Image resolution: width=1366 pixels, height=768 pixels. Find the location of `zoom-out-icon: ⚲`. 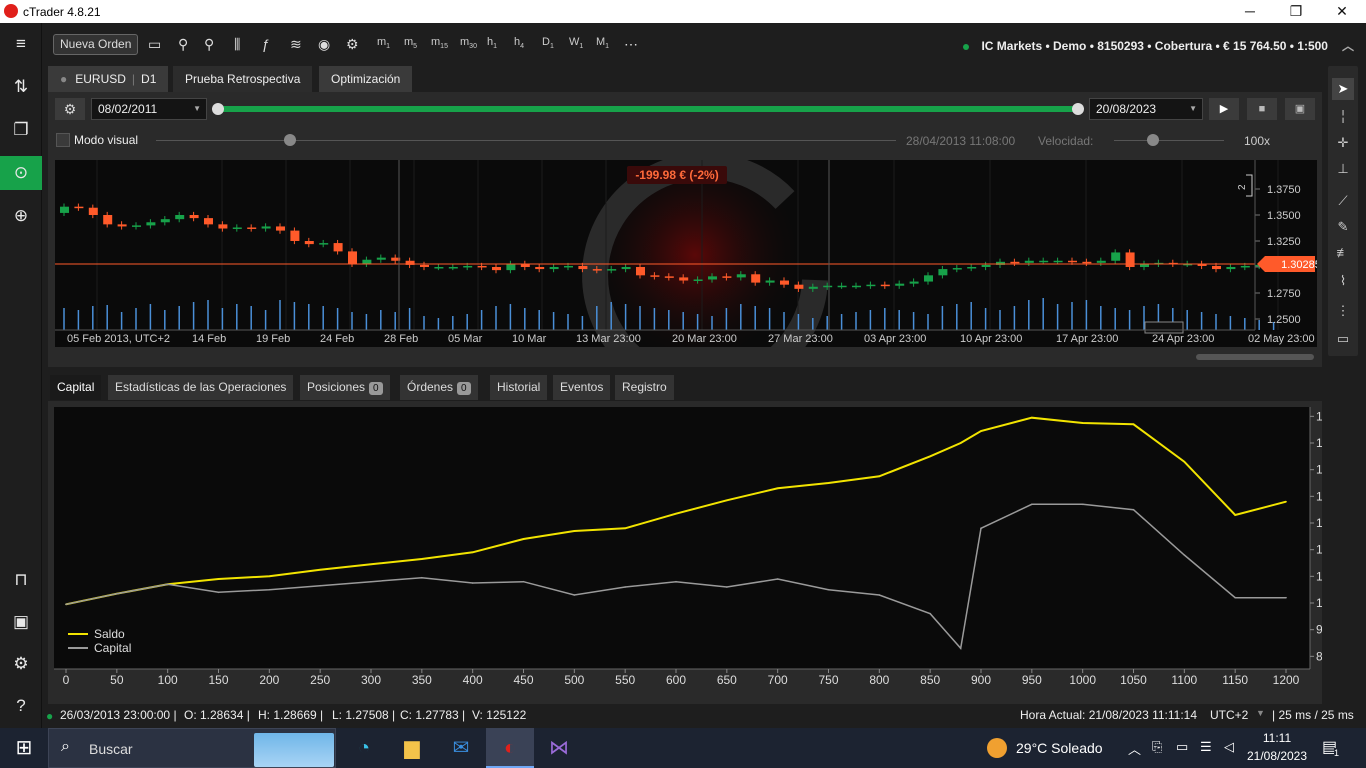

zoom-out-icon: ⚲ is located at coordinates (183, 44).